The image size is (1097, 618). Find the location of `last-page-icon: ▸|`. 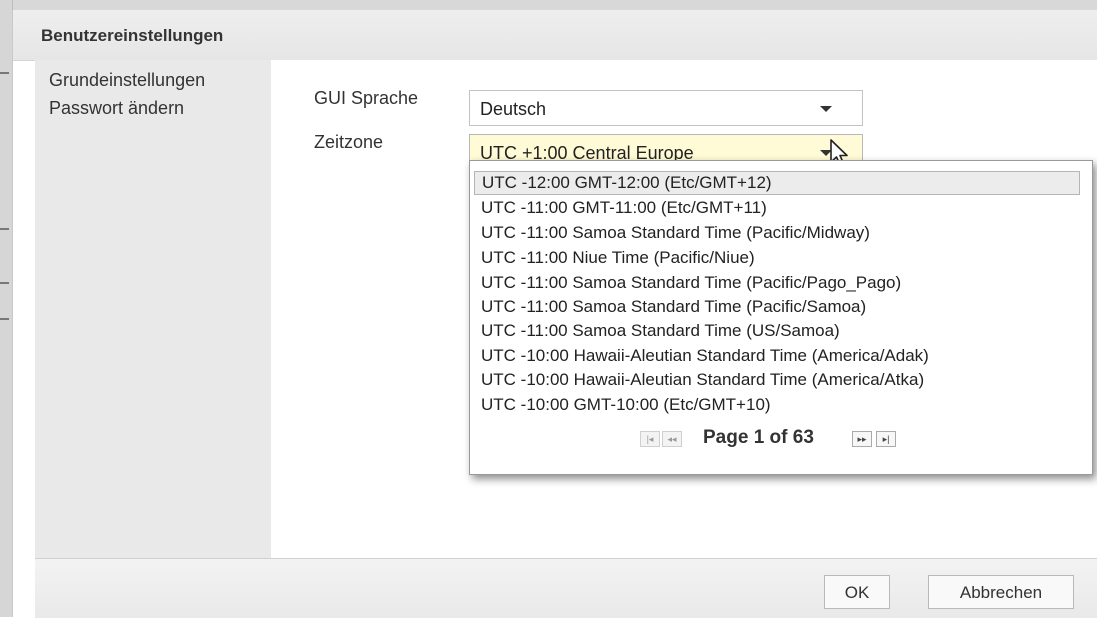

last-page-icon: ▸| is located at coordinates (886, 439).